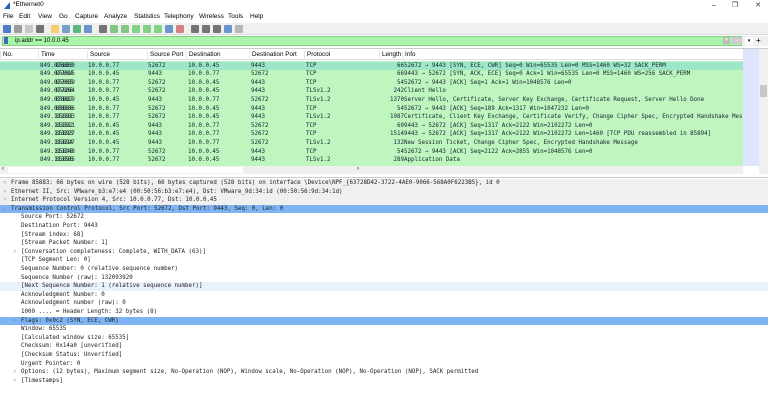  What do you see at coordinates (63, 16) in the screenshot?
I see `menu-go: Go` at bounding box center [63, 16].